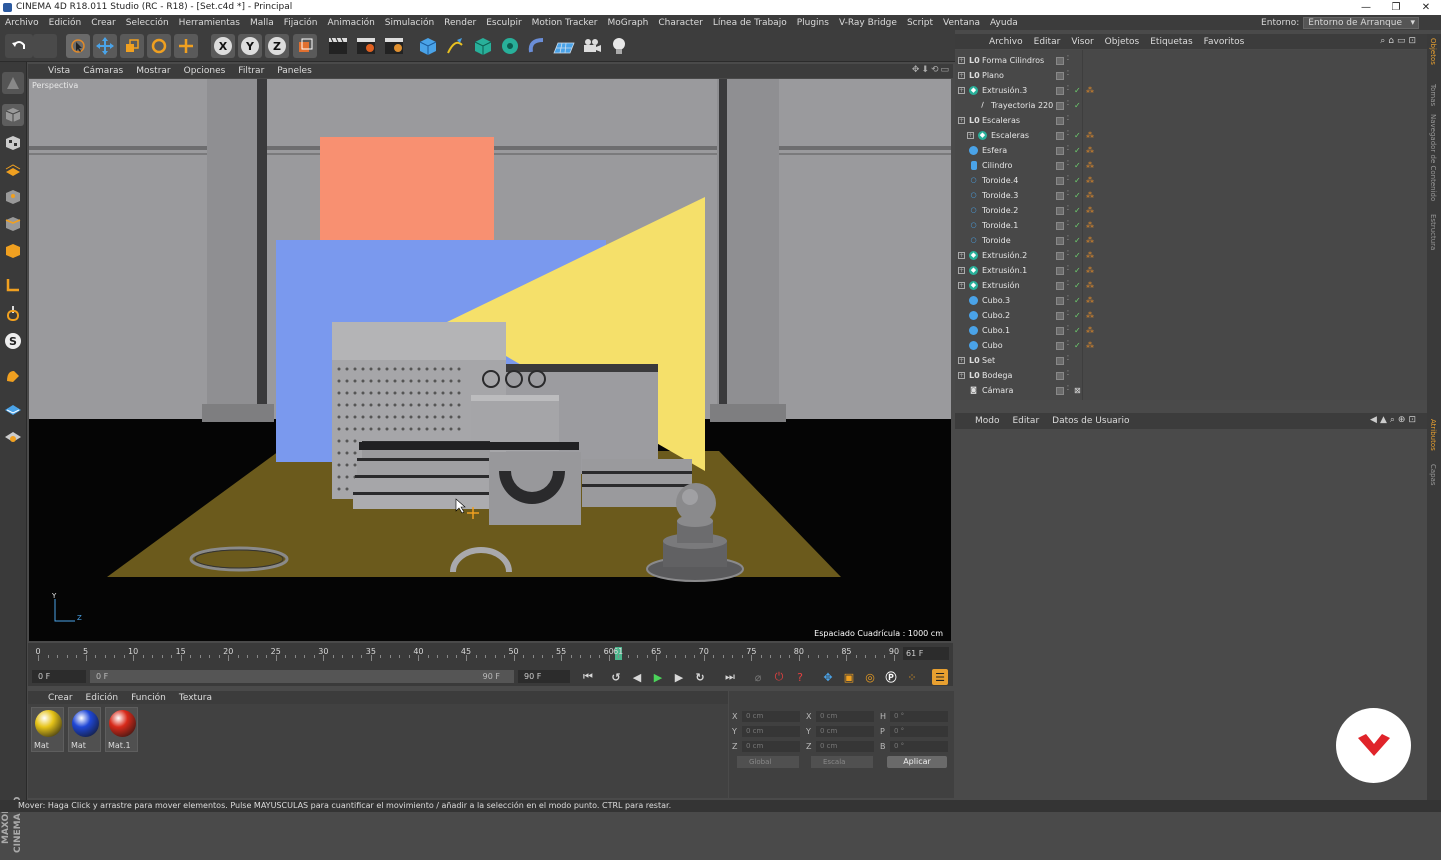 This screenshot has height=860, width=1441. Describe the element at coordinates (13, 376) in the screenshot. I see `quantize-icon` at that location.